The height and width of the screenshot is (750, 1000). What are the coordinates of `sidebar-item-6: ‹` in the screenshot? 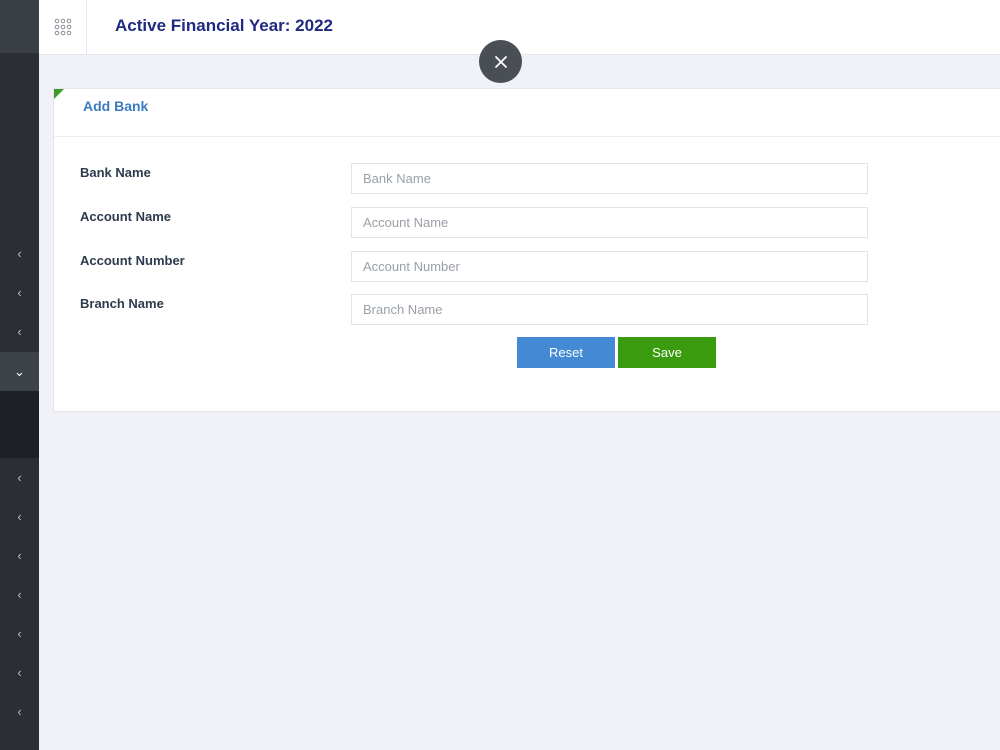 It's located at (19, 516).